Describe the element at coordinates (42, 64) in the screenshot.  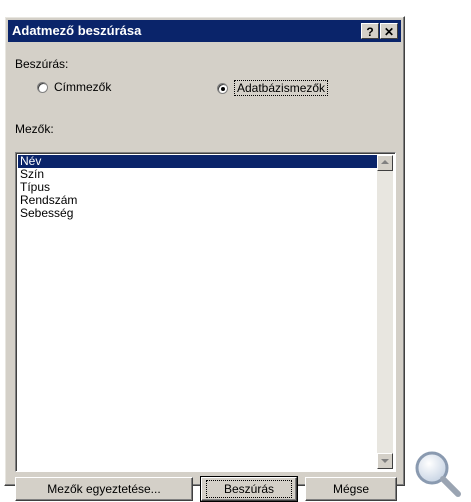
I see `insert-group-label: Beszúrás:` at that location.